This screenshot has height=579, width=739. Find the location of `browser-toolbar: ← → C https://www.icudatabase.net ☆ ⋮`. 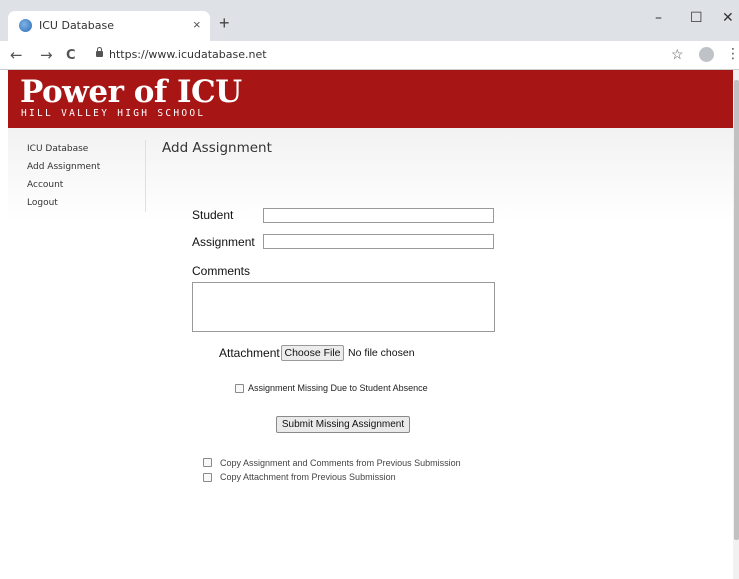

browser-toolbar: ← → C https://www.icudatabase.net ☆ ⋮ is located at coordinates (369, 55).